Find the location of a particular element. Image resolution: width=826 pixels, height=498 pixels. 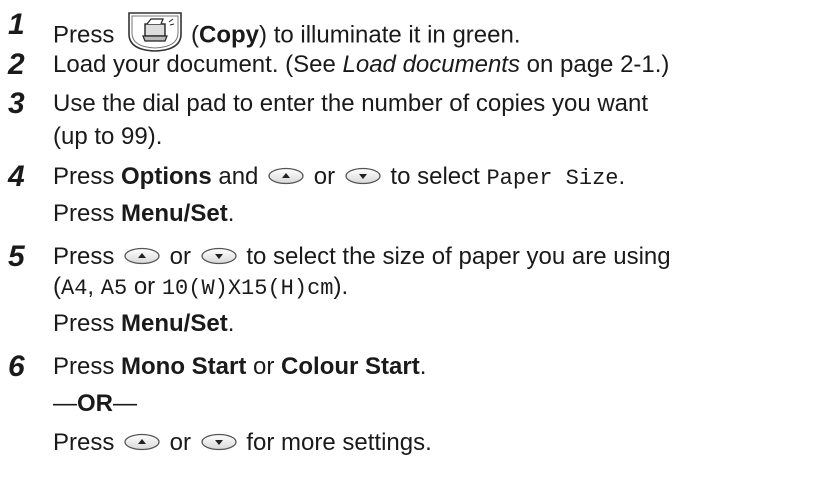

step-5-line-3: Press Menu/Set. is located at coordinates (143, 324).